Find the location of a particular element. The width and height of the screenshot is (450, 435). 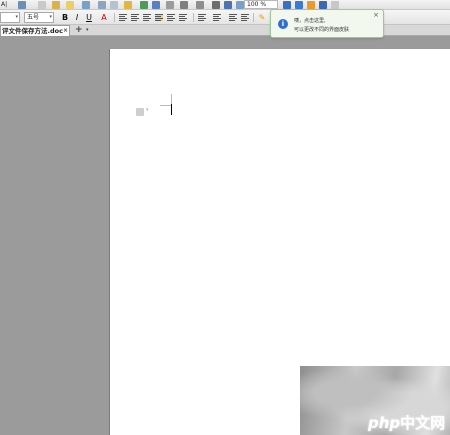

document-tab-label: 评文件保存方法.doc is located at coordinates (32, 31).